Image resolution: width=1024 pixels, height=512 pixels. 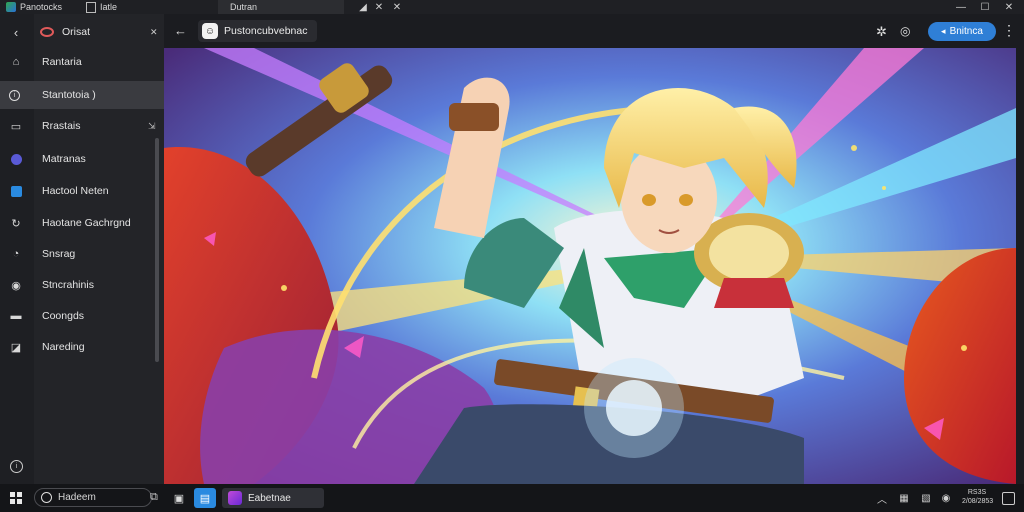 I want to click on tag-icon: ◔, so click(x=16, y=254).